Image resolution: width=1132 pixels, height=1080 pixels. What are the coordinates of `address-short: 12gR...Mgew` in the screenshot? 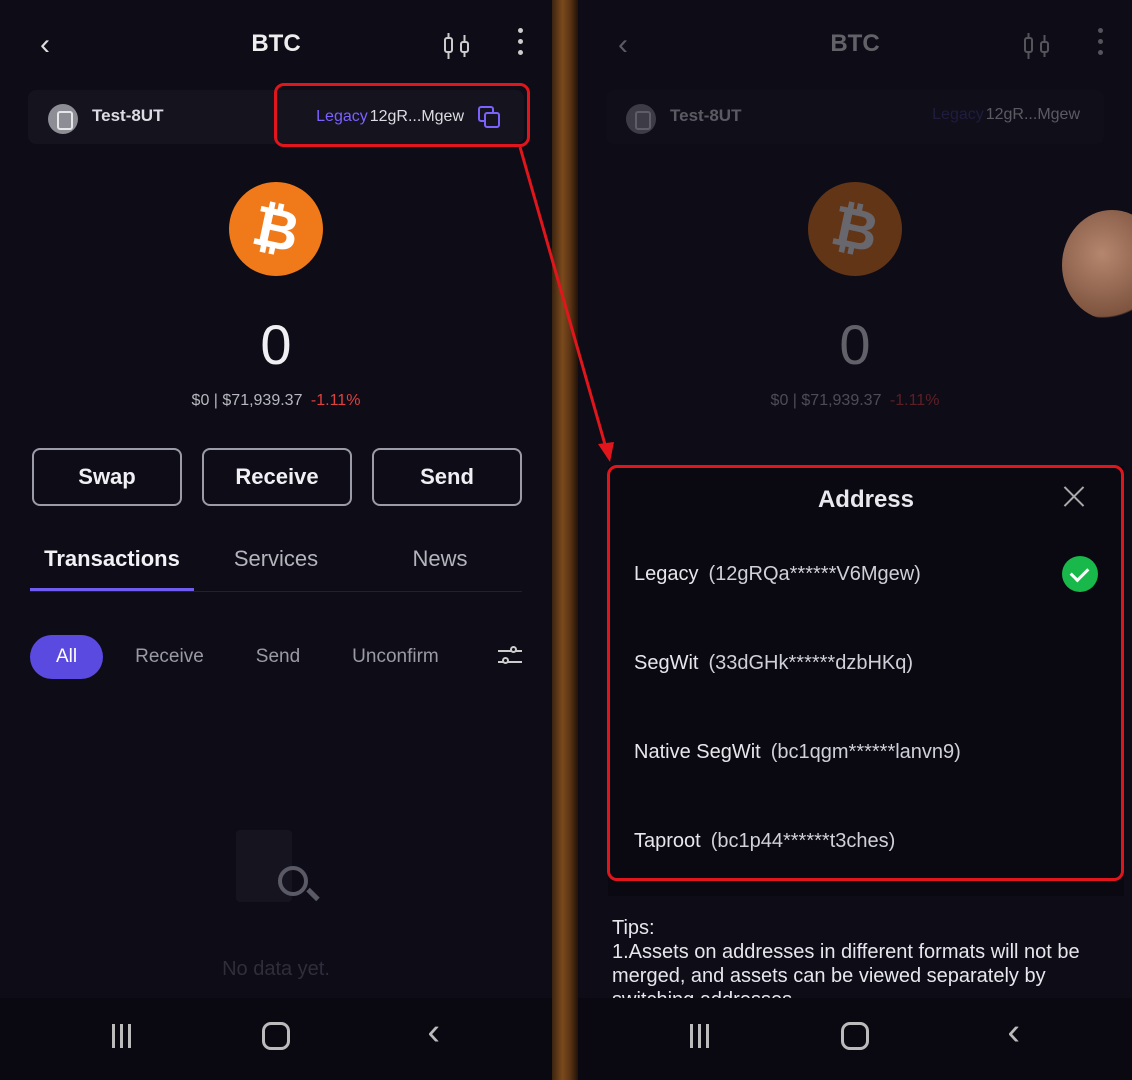 It's located at (1032, 114).